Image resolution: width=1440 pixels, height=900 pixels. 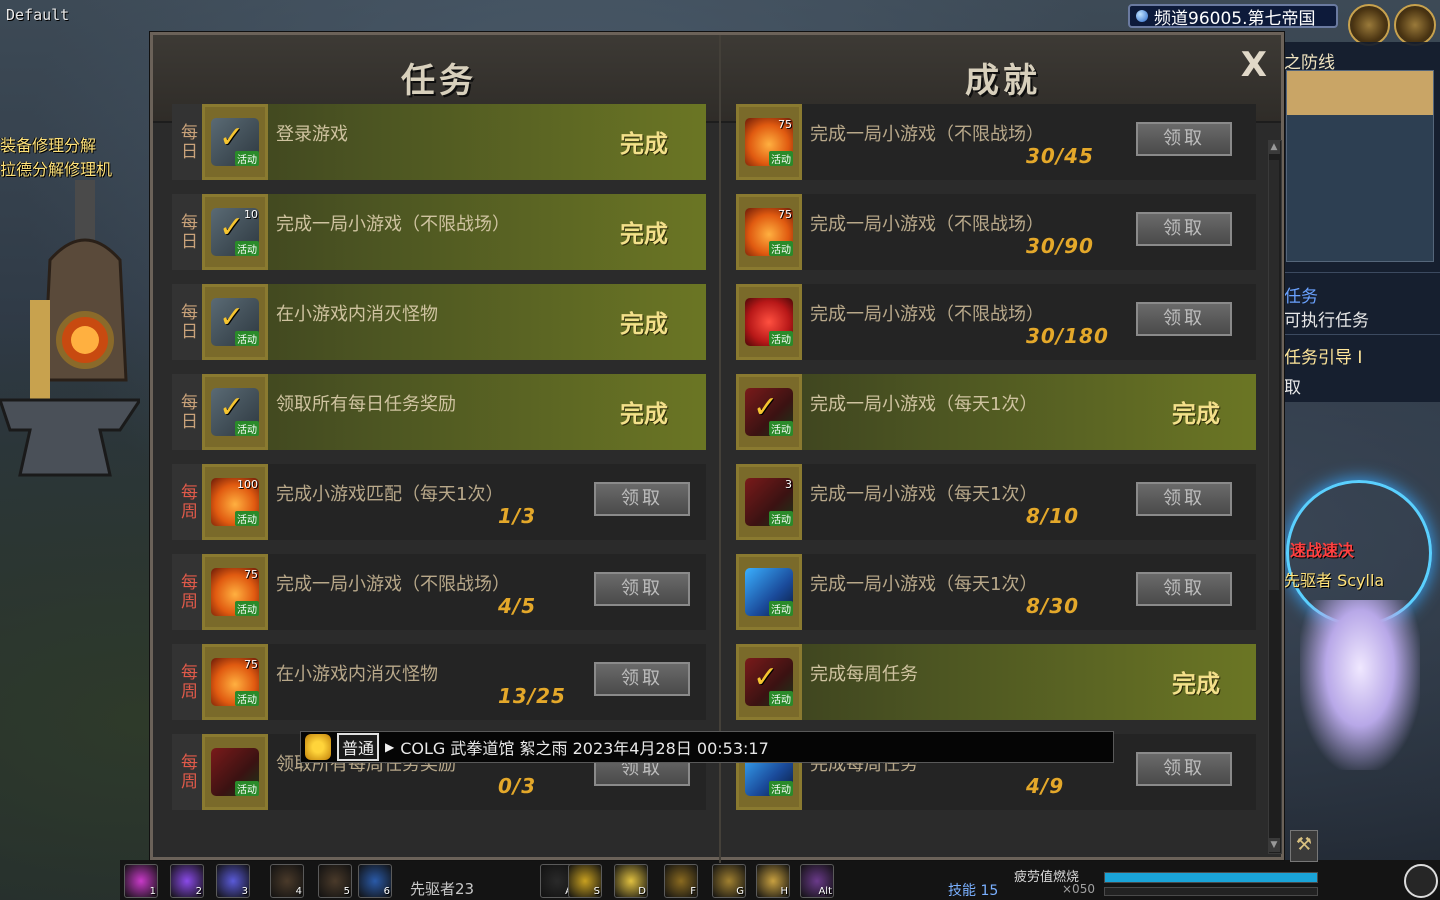 I want to click on blue-sword-icon: 活动, so click(x=769, y=592).